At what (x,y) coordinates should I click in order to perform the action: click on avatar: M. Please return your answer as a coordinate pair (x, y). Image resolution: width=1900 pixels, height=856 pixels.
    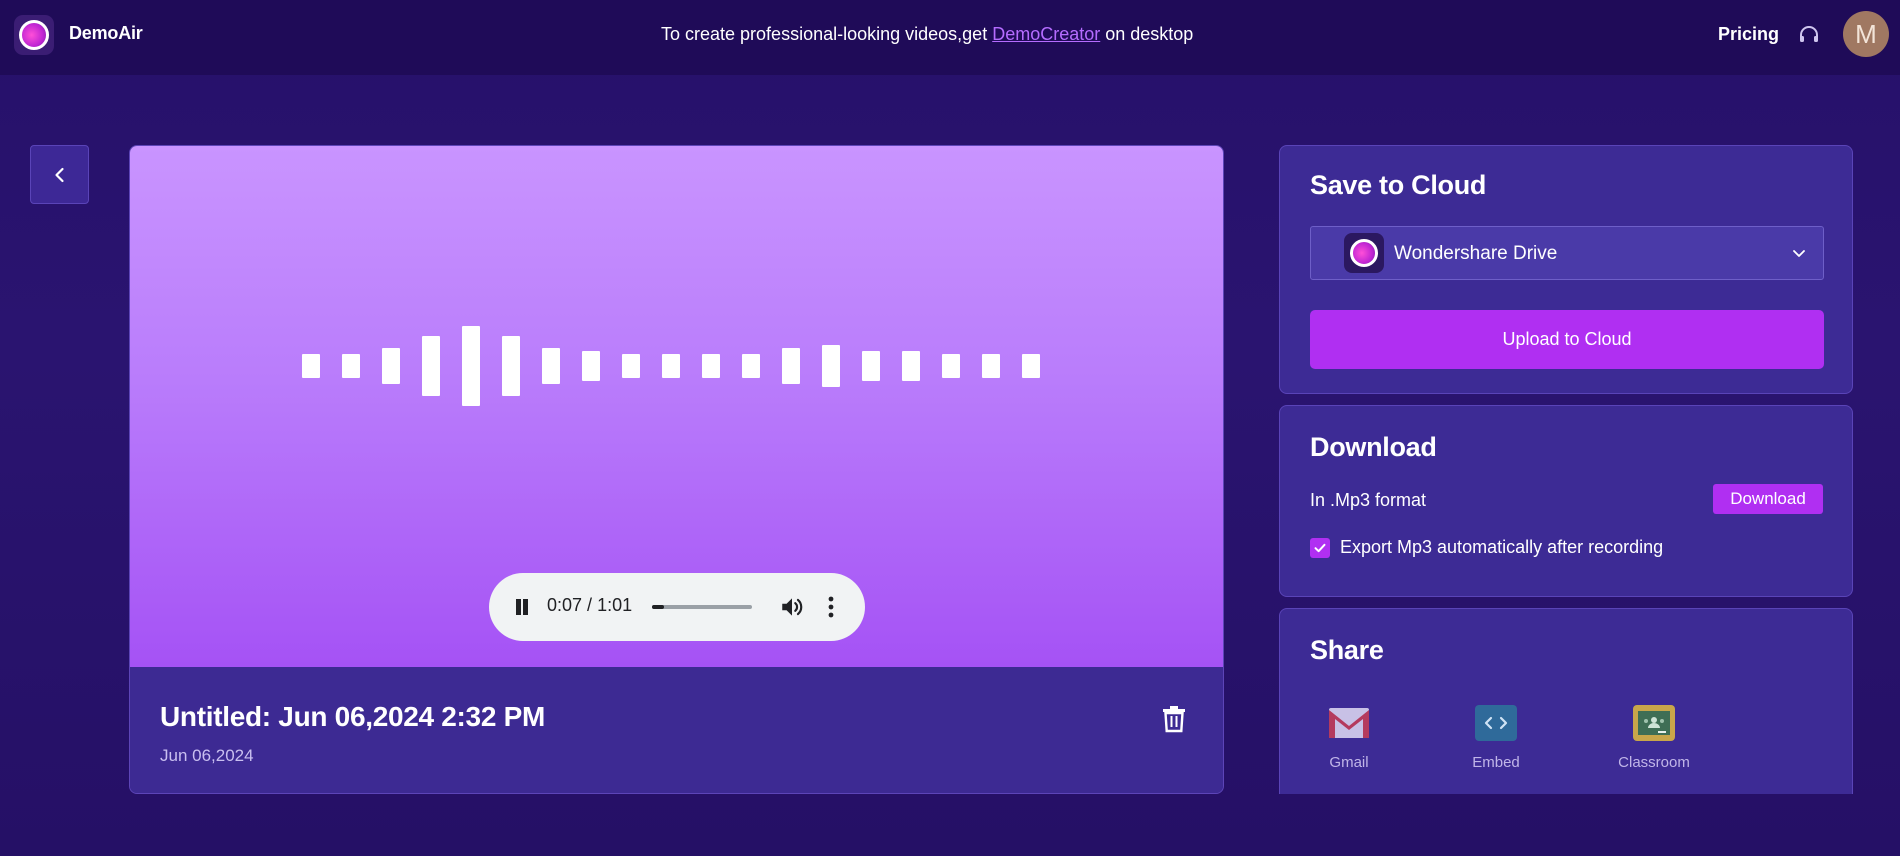
    Looking at the image, I should click on (1866, 34).